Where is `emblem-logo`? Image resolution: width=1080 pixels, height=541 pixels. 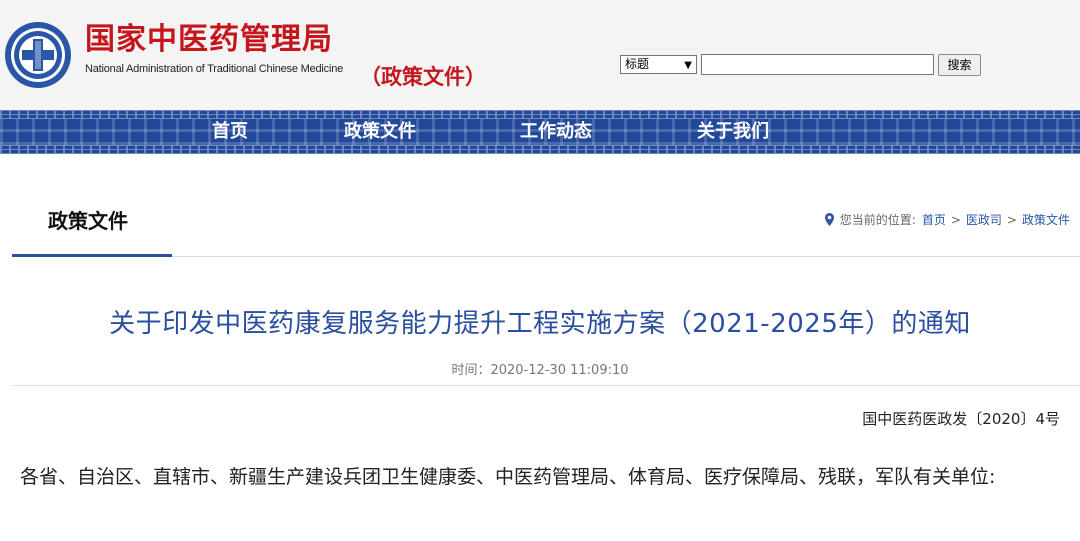
emblem-logo is located at coordinates (38, 55).